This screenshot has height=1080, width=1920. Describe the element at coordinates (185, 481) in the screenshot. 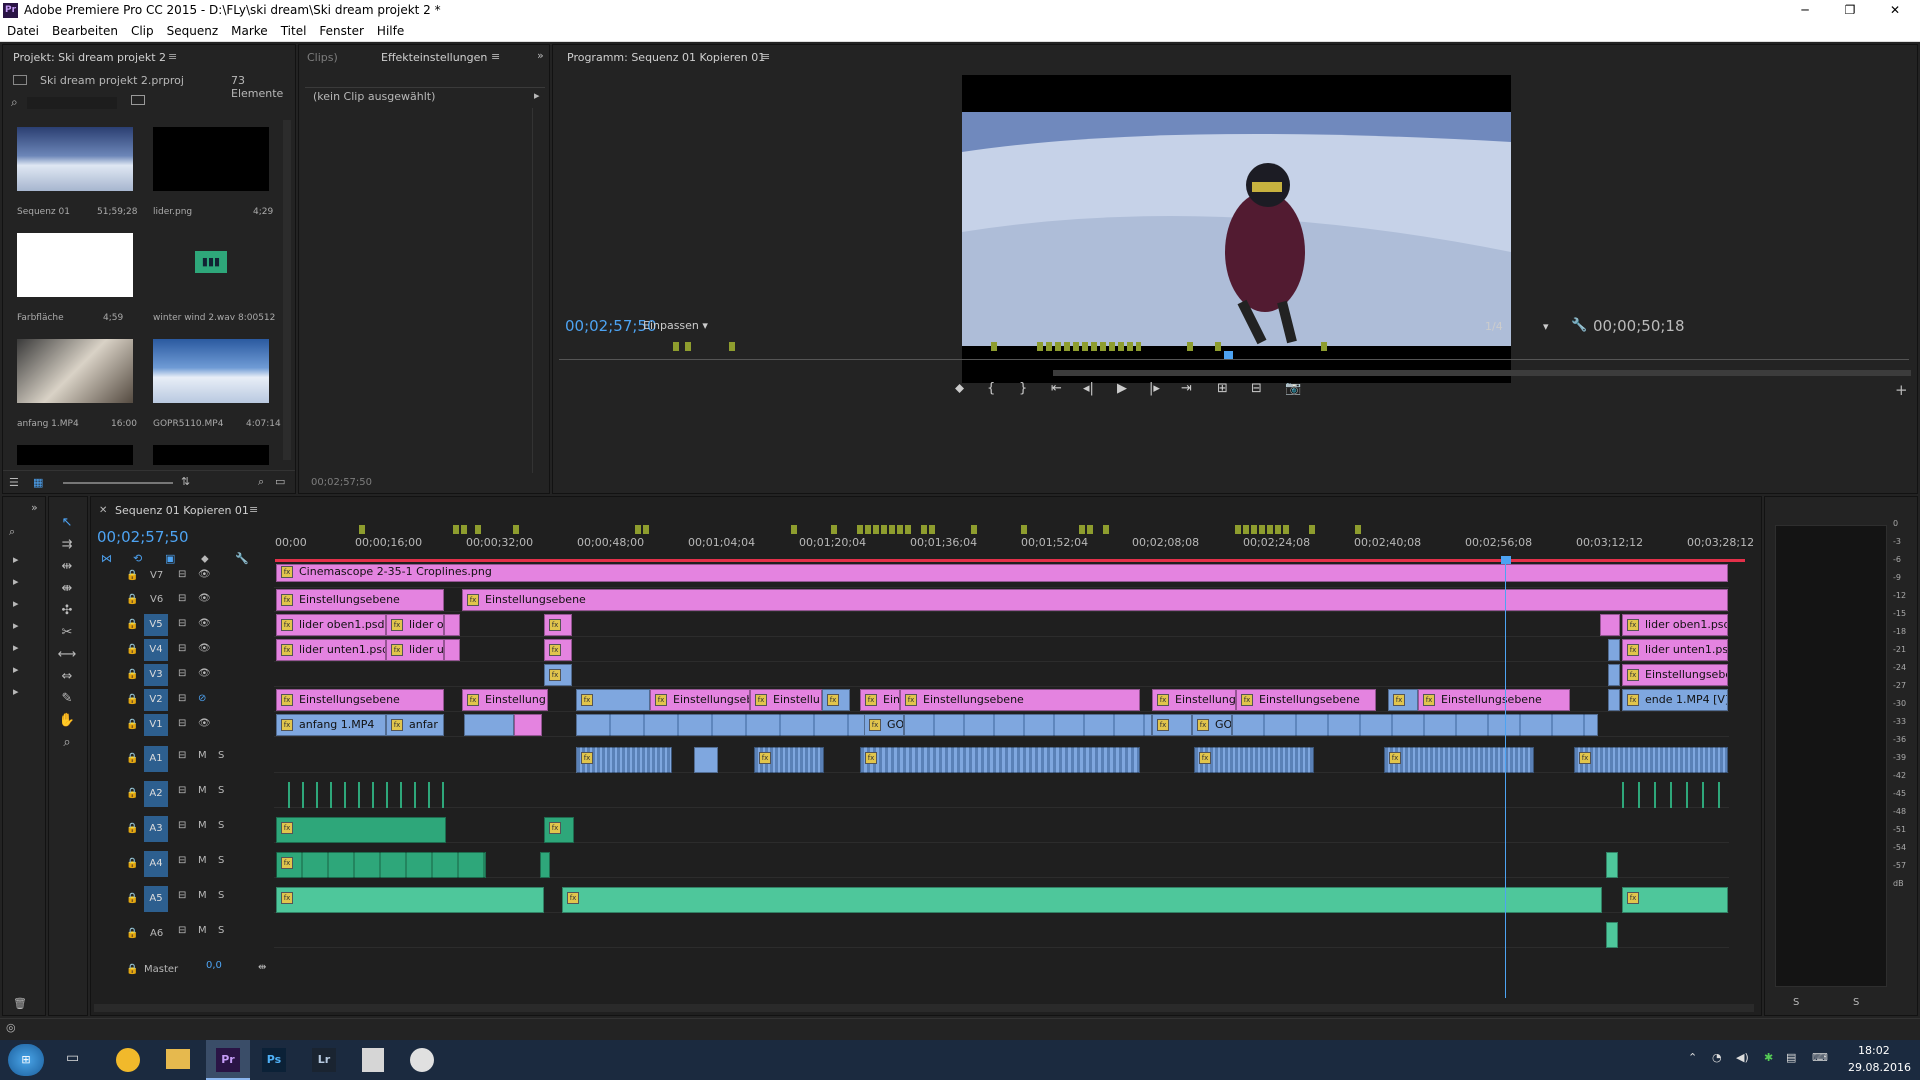

I see `sort-icon: ⇅` at that location.